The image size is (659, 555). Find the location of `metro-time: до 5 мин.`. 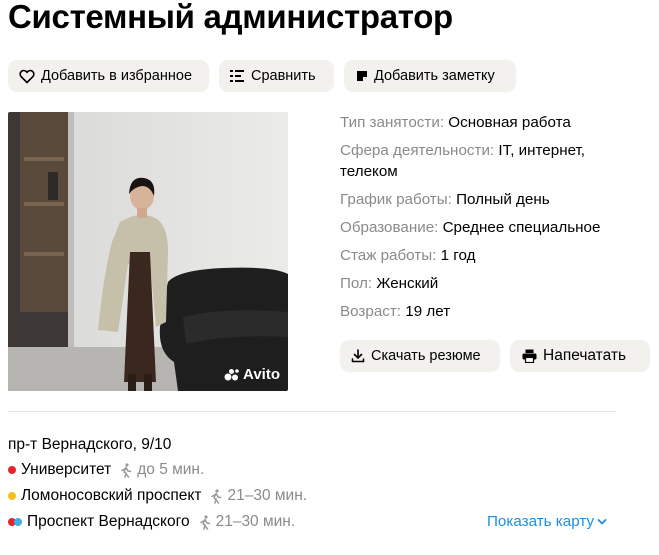

metro-time: до 5 мин. is located at coordinates (171, 469).